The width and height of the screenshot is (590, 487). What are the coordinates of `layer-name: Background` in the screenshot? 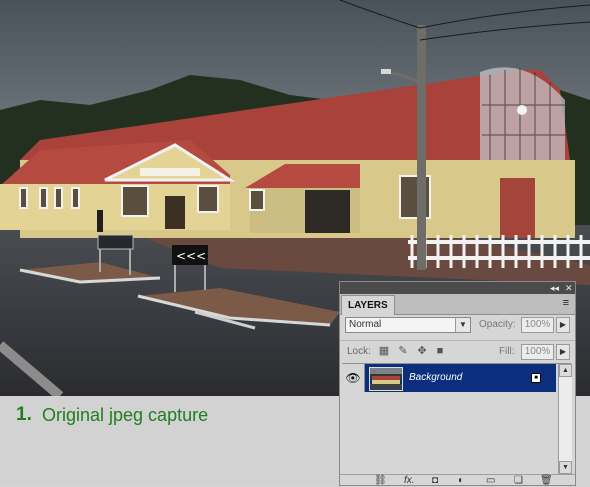 It's located at (436, 377).